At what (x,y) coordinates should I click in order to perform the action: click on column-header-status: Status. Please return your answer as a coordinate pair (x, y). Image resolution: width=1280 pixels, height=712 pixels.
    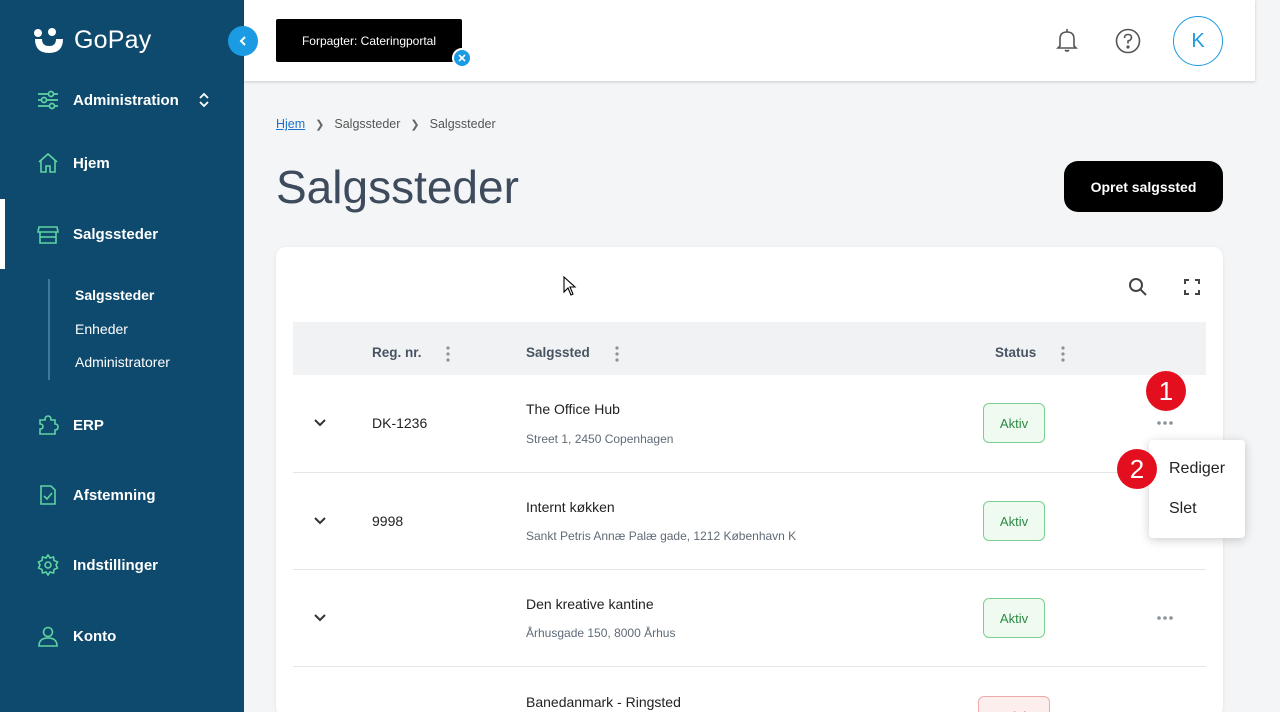
    Looking at the image, I should click on (1015, 352).